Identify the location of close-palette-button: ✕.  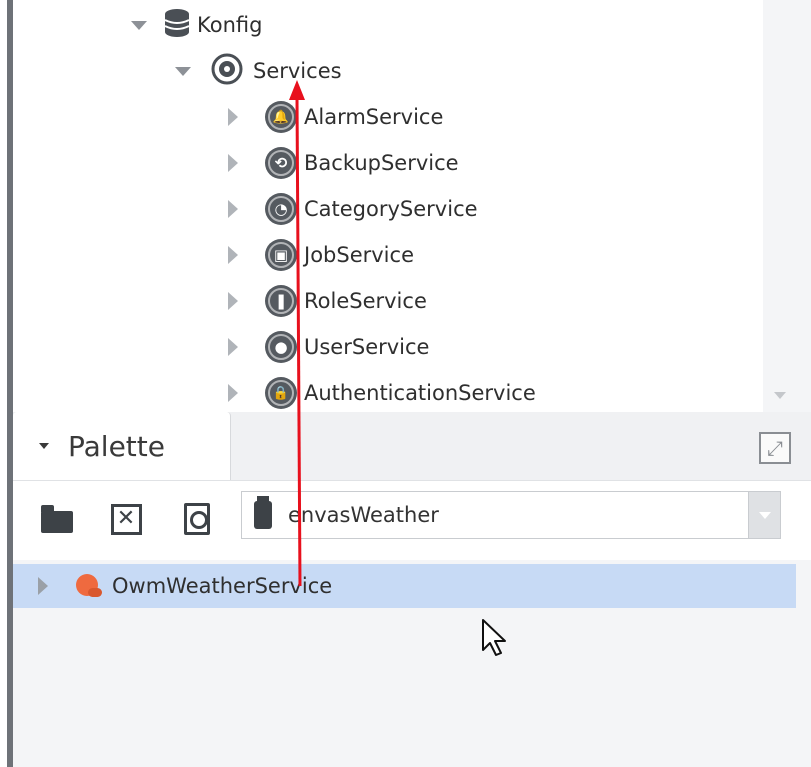
(126, 519).